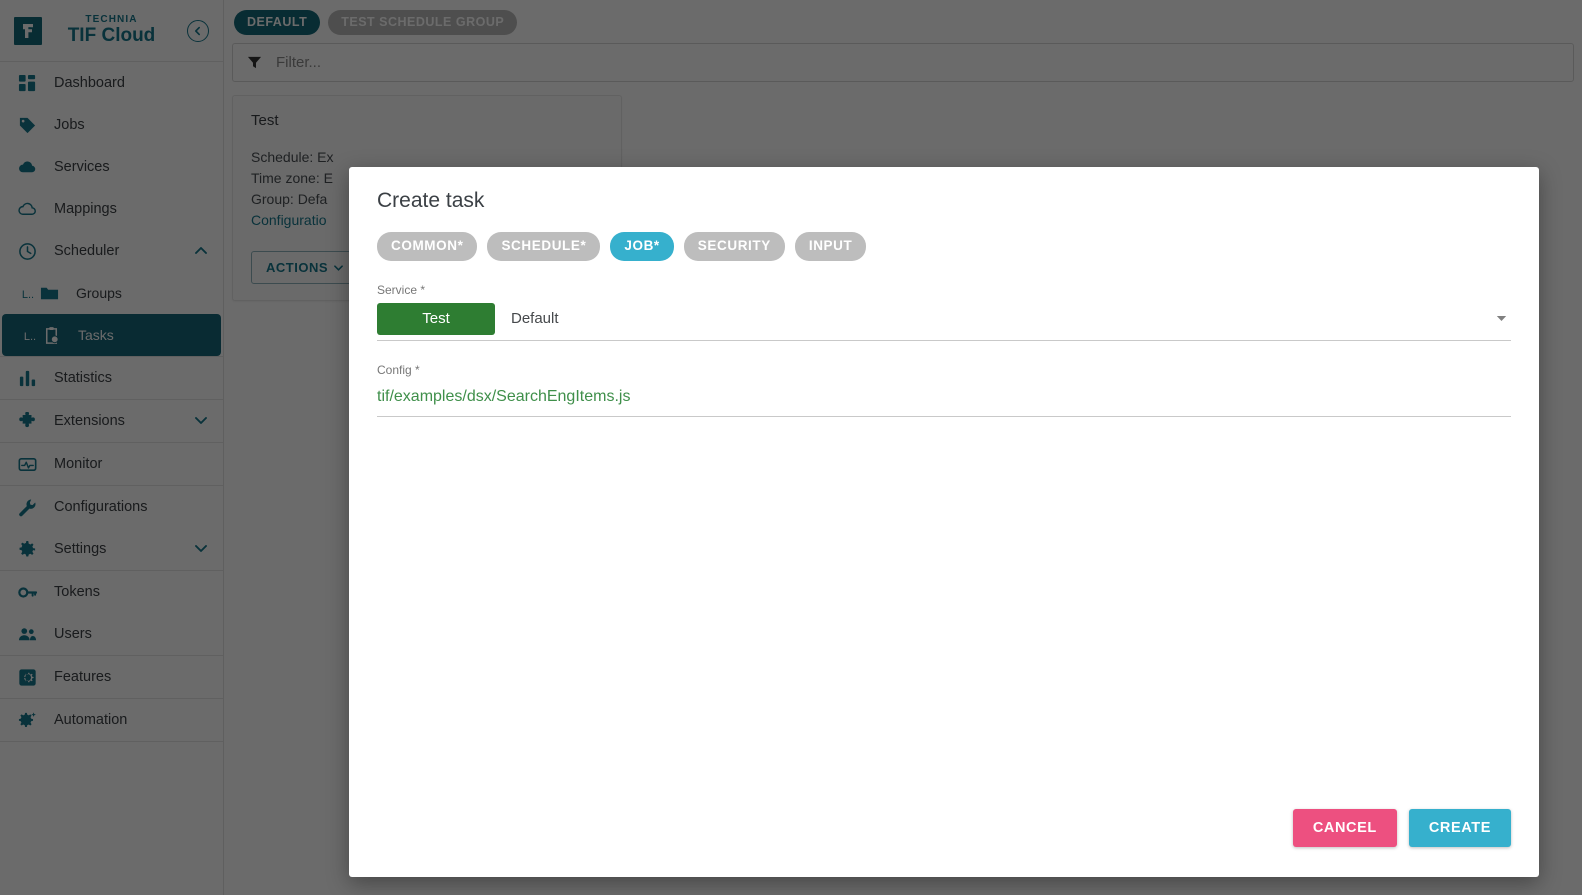  Describe the element at coordinates (431, 200) in the screenshot. I see `dialog-title: Create task` at that location.